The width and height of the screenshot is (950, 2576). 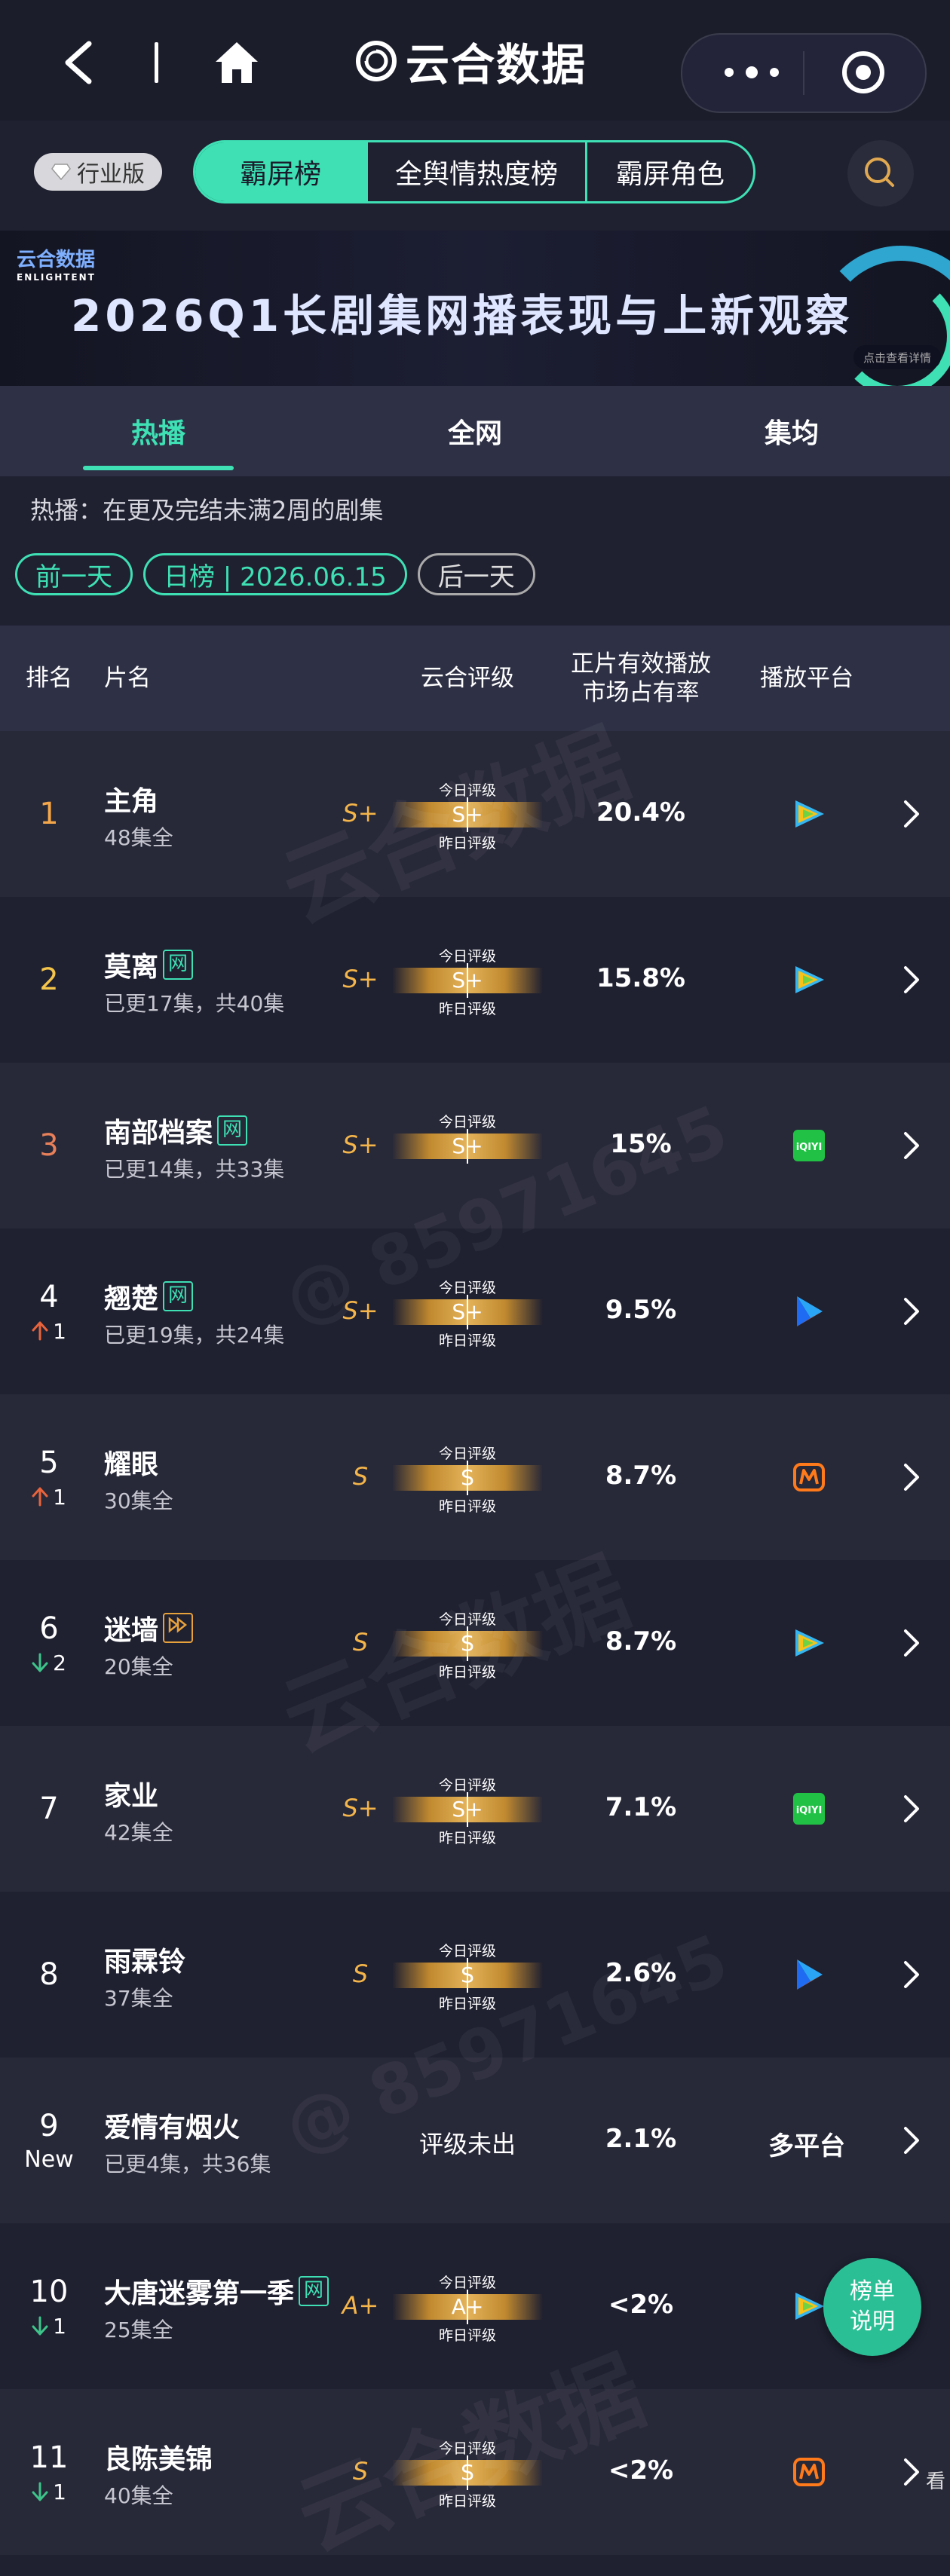 I want to click on table-row: 11 1 良陈美锦 40集全 S 今日评级 S 昨日评级 <2%, so click(x=475, y=2472).